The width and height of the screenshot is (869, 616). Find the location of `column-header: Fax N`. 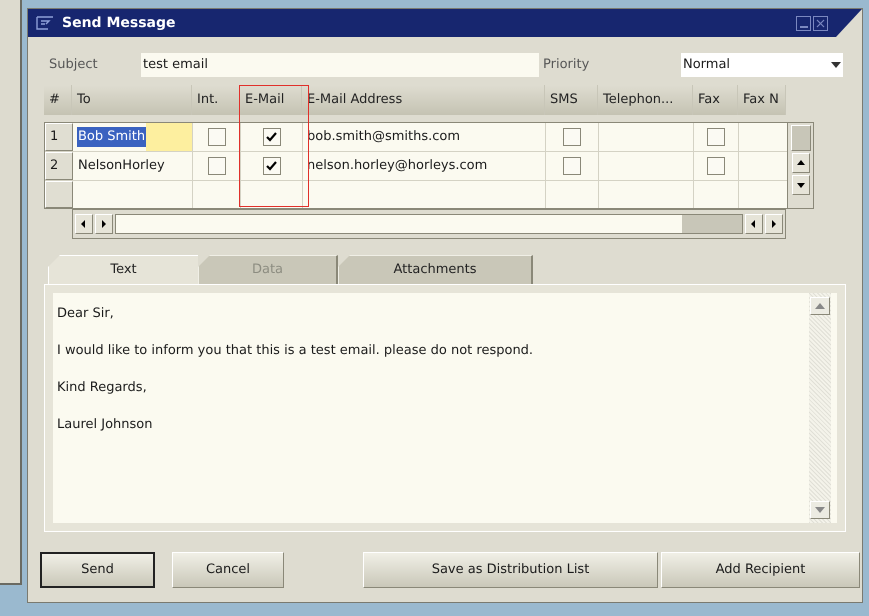

column-header: Fax N is located at coordinates (762, 100).